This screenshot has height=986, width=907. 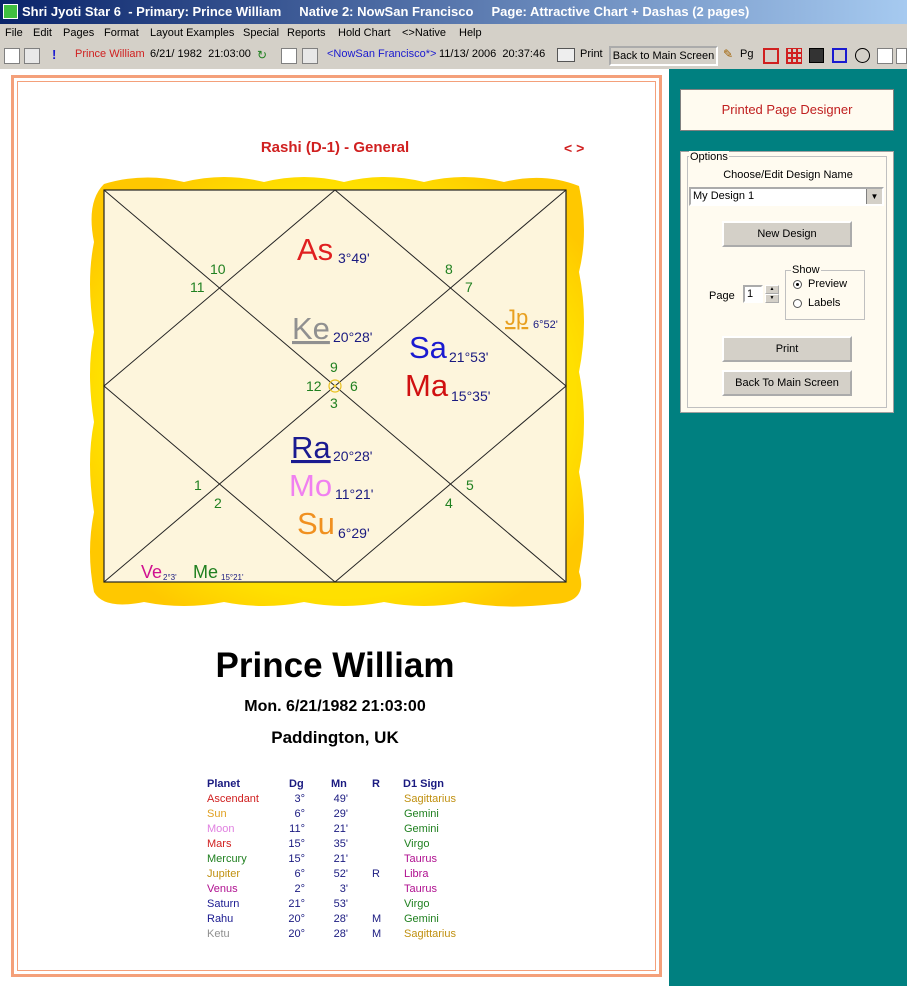 I want to click on planet-ke: Ke, so click(x=311, y=328).